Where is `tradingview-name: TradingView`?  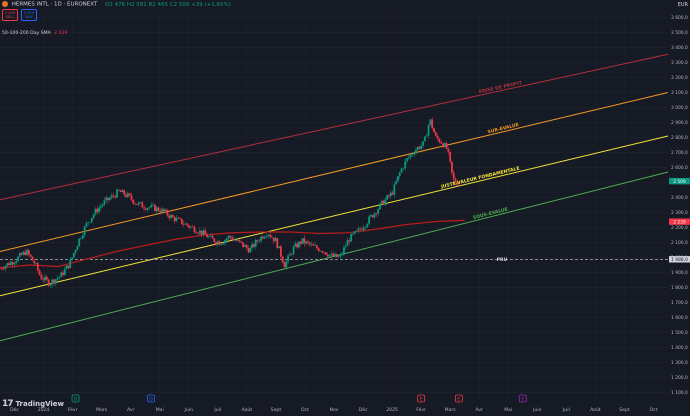
tradingview-name: TradingView is located at coordinates (40, 404).